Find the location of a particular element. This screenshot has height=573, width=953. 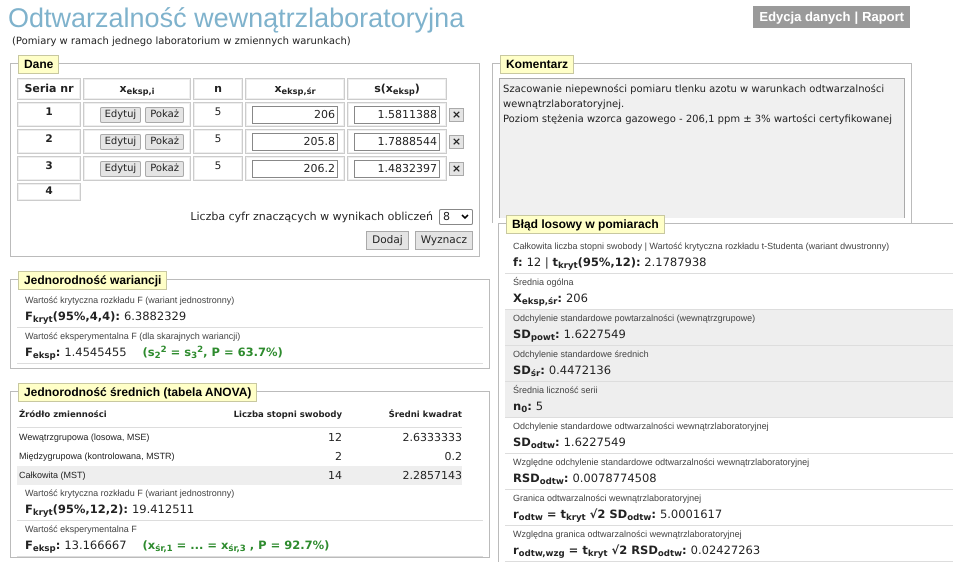

formula: X$_{eksp,śr}$: is located at coordinates (537, 298).